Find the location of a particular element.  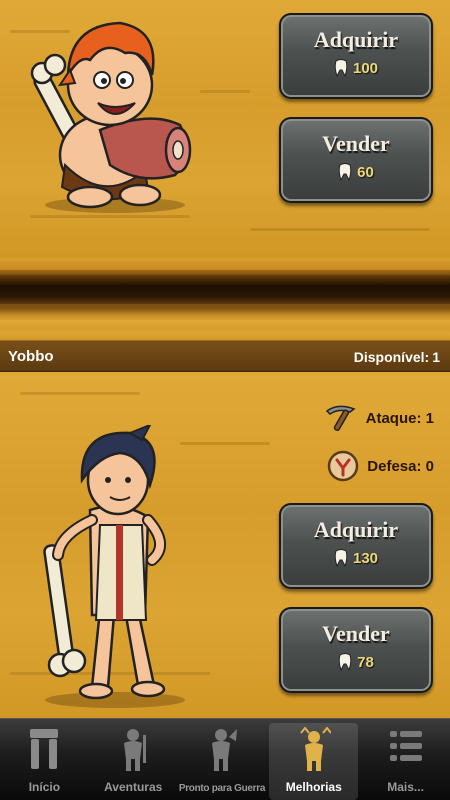

buy-button-top: Adquirir 100 is located at coordinates (356, 56).